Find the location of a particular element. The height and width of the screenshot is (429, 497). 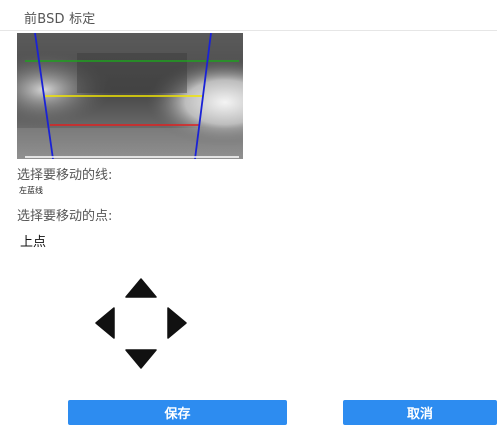

line-selector: 左蓝线 is located at coordinates (31, 190).